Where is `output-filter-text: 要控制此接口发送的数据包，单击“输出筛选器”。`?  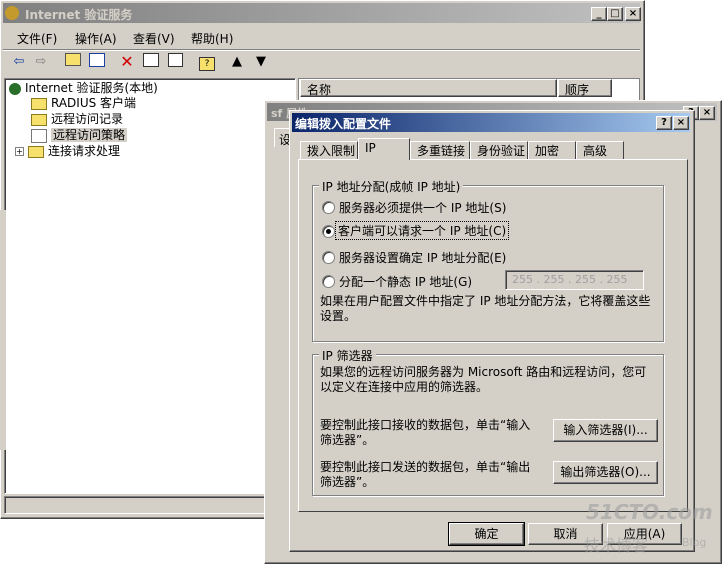 output-filter-text: 要控制此接口发送的数据包，单击“输出筛选器”。 is located at coordinates (425, 474).